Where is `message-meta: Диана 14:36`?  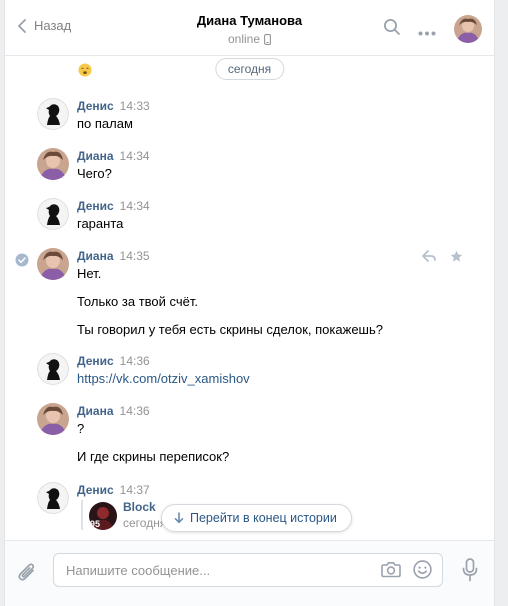
message-meta: Диана 14:36 is located at coordinates (272, 411).